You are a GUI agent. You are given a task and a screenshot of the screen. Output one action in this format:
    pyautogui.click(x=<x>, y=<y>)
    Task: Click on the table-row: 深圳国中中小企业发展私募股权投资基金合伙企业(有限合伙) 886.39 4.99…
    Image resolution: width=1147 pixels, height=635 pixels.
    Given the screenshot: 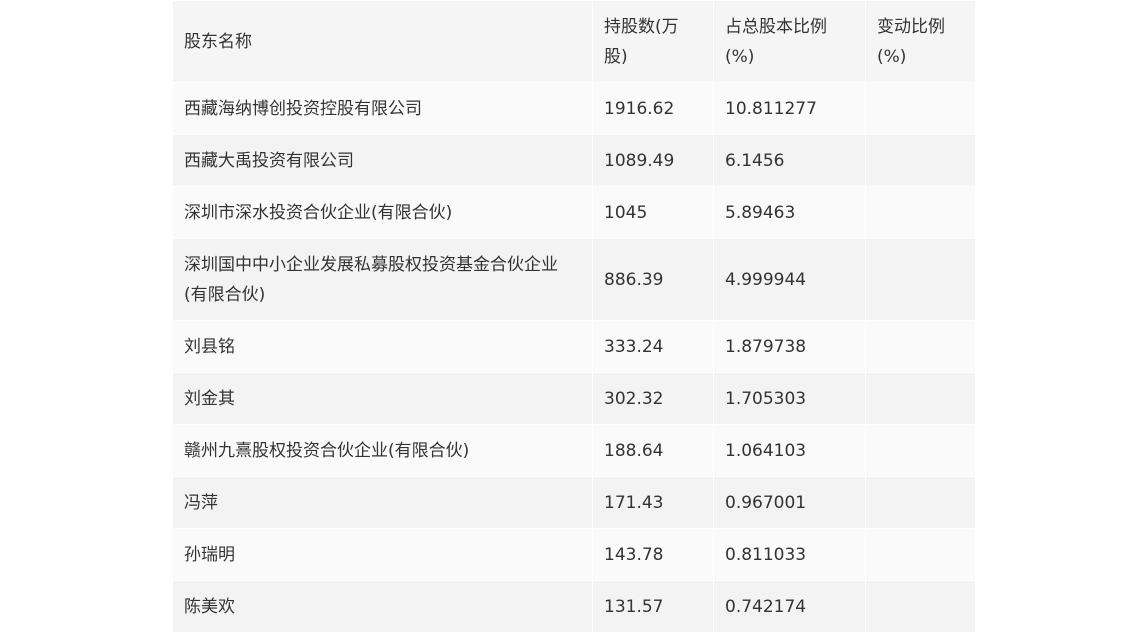 What is the action you would take?
    pyautogui.click(x=573, y=279)
    